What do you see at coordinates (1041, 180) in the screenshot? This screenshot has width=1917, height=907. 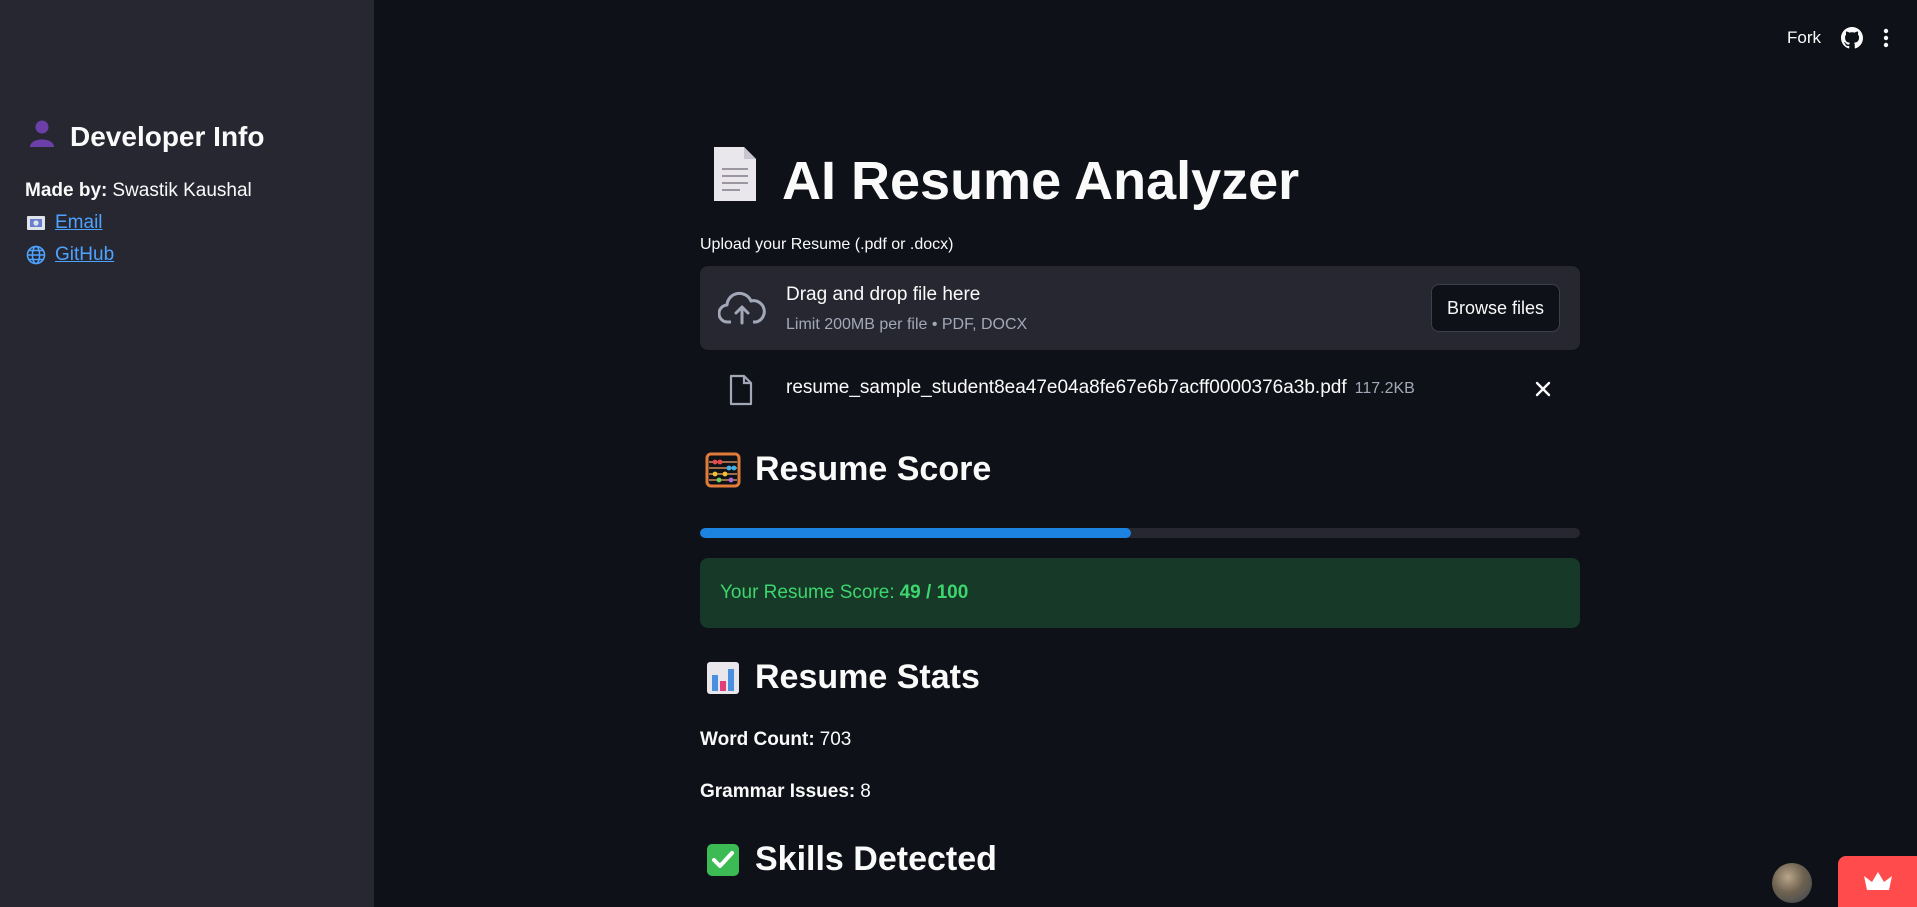 I see `page-title-text: AI Resume Analyzer` at bounding box center [1041, 180].